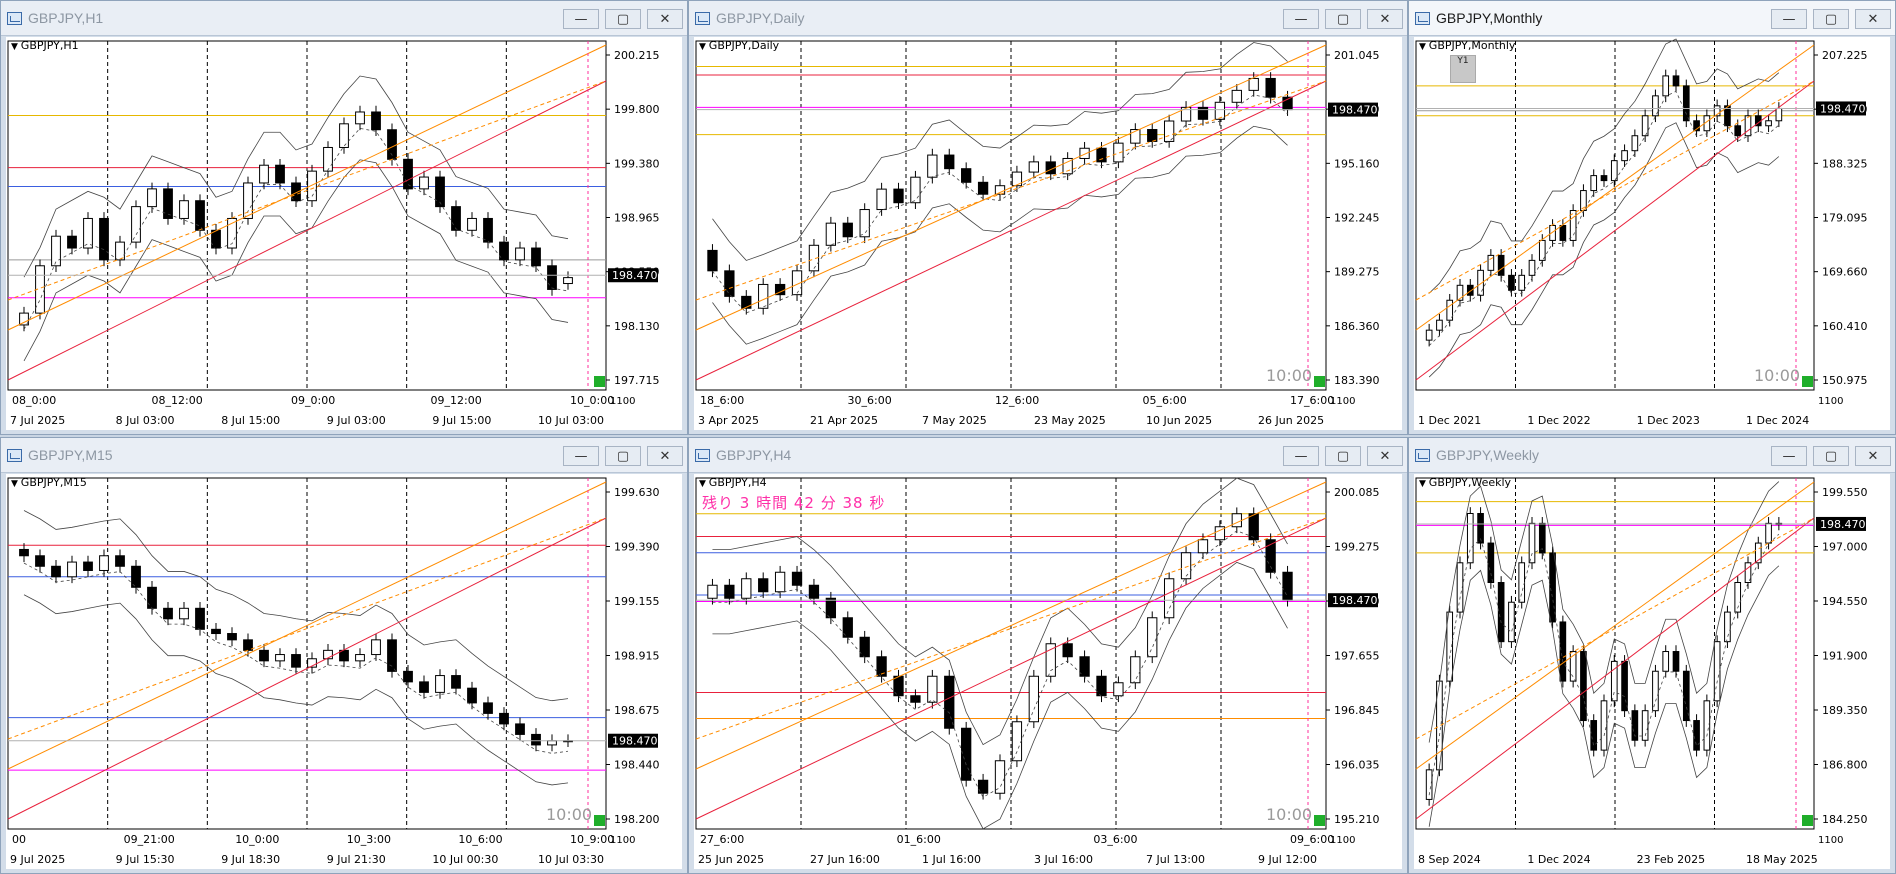  What do you see at coordinates (1165, 400) in the screenshot?
I see `x-axis-label-top: 05_6:00` at bounding box center [1165, 400].